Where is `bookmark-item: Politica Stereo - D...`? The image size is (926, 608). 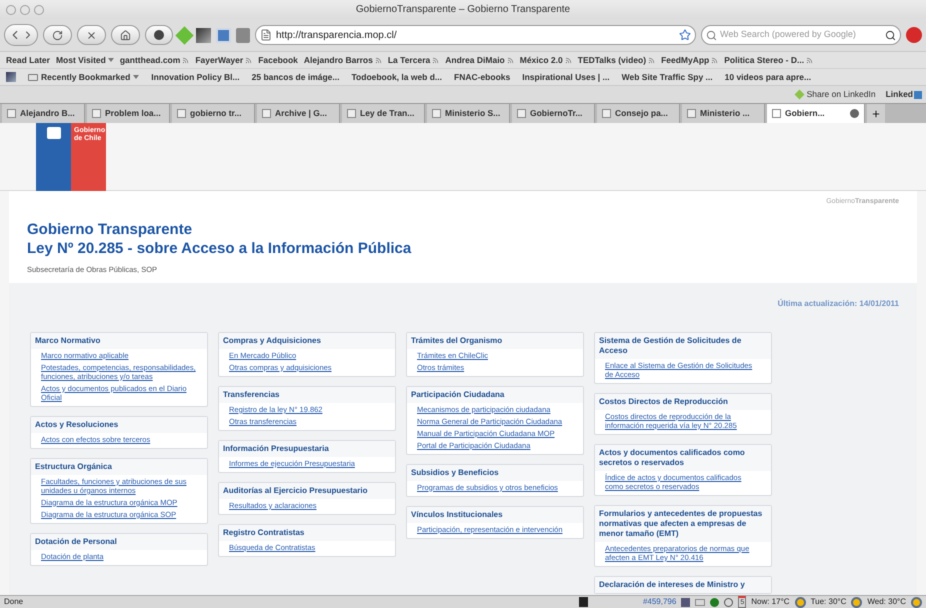 bookmark-item: Politica Stereo - D... is located at coordinates (769, 60).